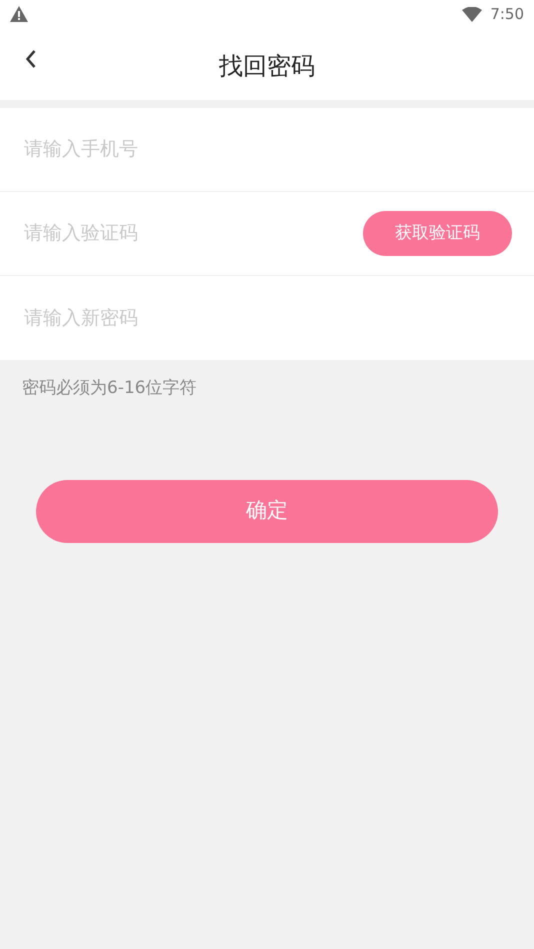 The width and height of the screenshot is (534, 949). What do you see at coordinates (267, 511) in the screenshot?
I see `confirm-button: 确定` at bounding box center [267, 511].